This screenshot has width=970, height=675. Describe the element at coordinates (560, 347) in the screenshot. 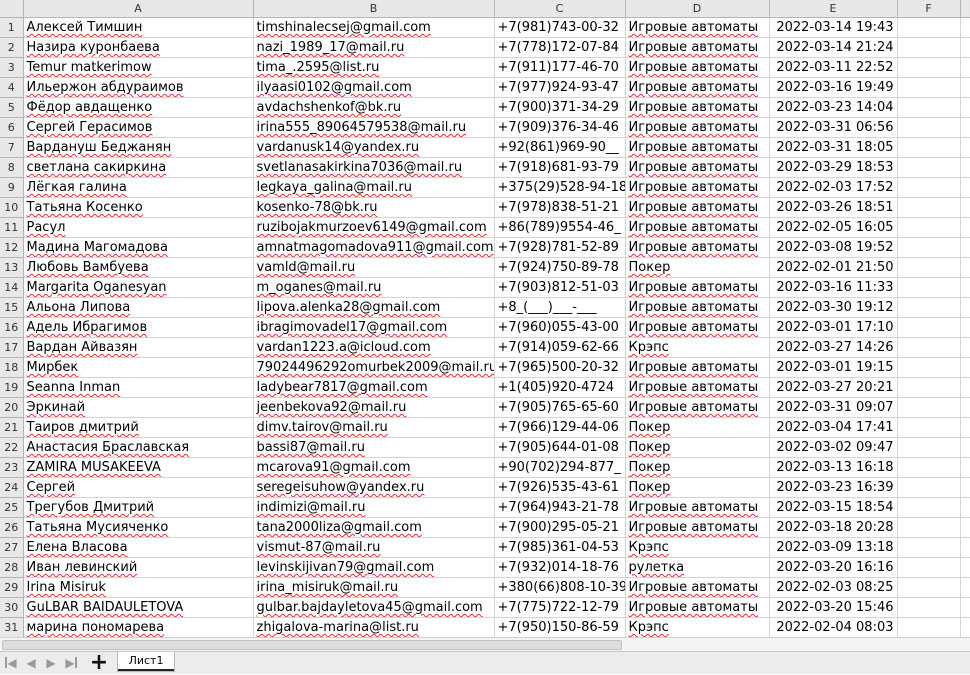

I see `cell-phone: +7(914)059-62-66` at that location.